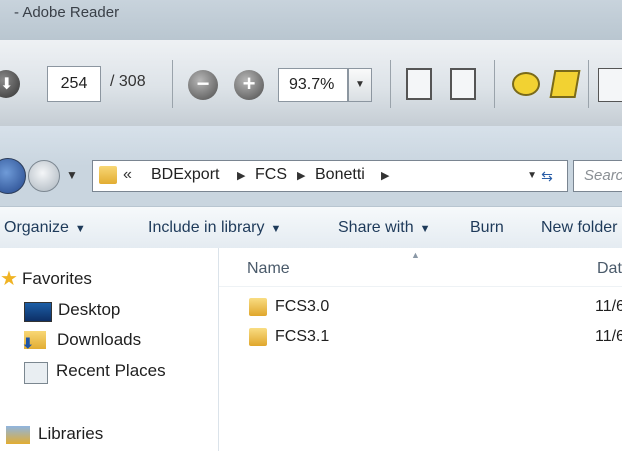 The height and width of the screenshot is (451, 622). I want to click on include-in-library-label: Include in library, so click(206, 227).